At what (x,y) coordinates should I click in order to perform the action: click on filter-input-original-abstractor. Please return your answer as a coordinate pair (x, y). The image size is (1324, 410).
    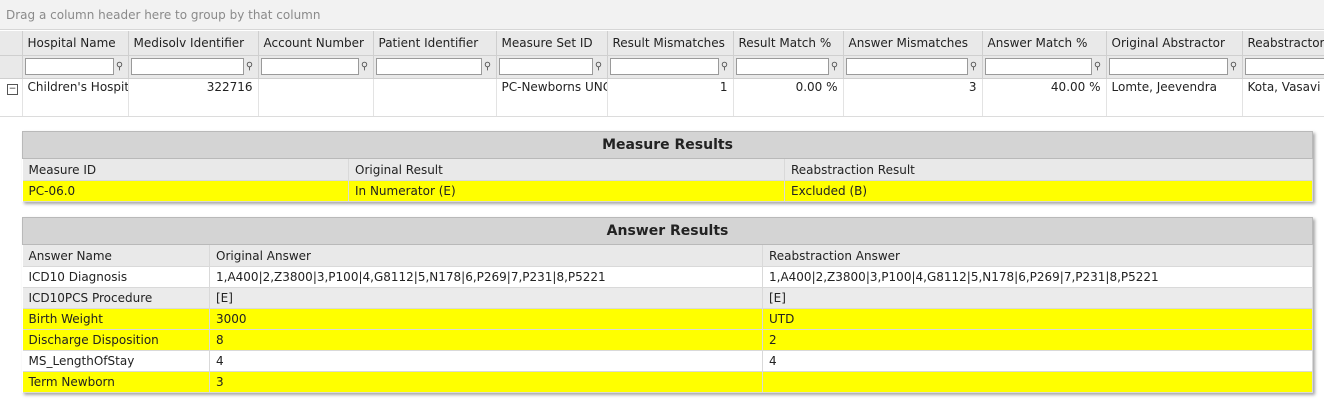
    Looking at the image, I should click on (1168, 66).